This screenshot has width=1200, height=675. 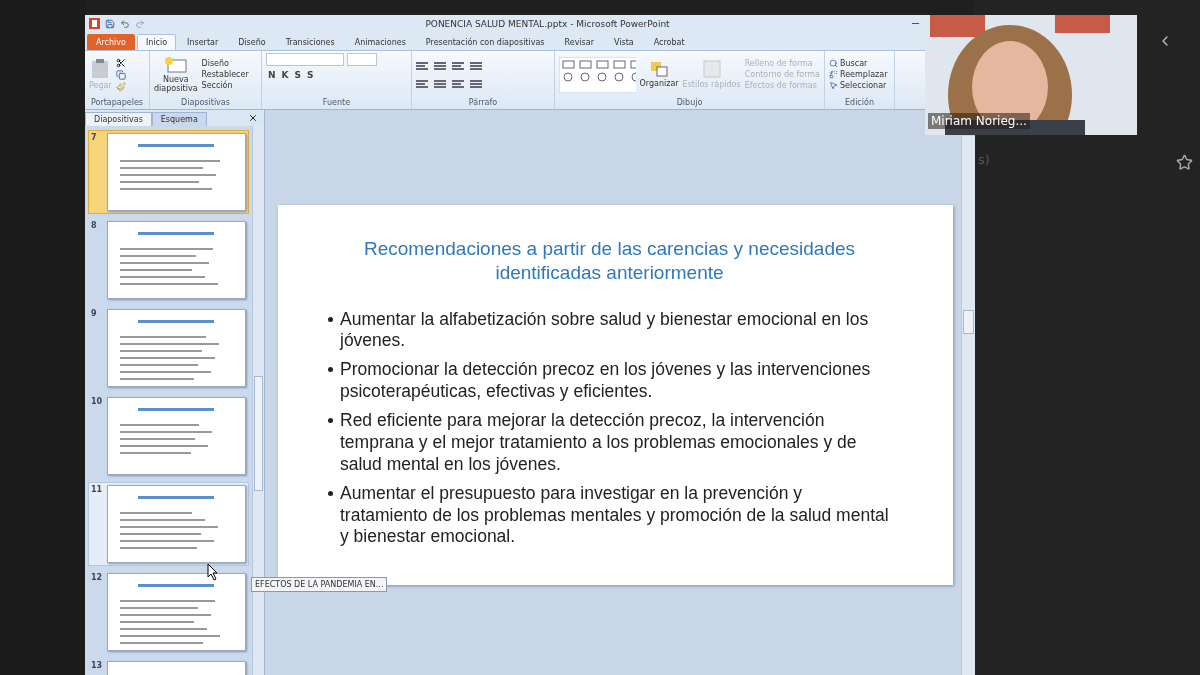 What do you see at coordinates (599, 443) in the screenshot?
I see `bullet-text: Red eficiente para mejorar la detección precoz, la intervención temprana y el mejor tratamiento a los problemas emocionales y de salud mental en los jóvenes.` at bounding box center [599, 443].